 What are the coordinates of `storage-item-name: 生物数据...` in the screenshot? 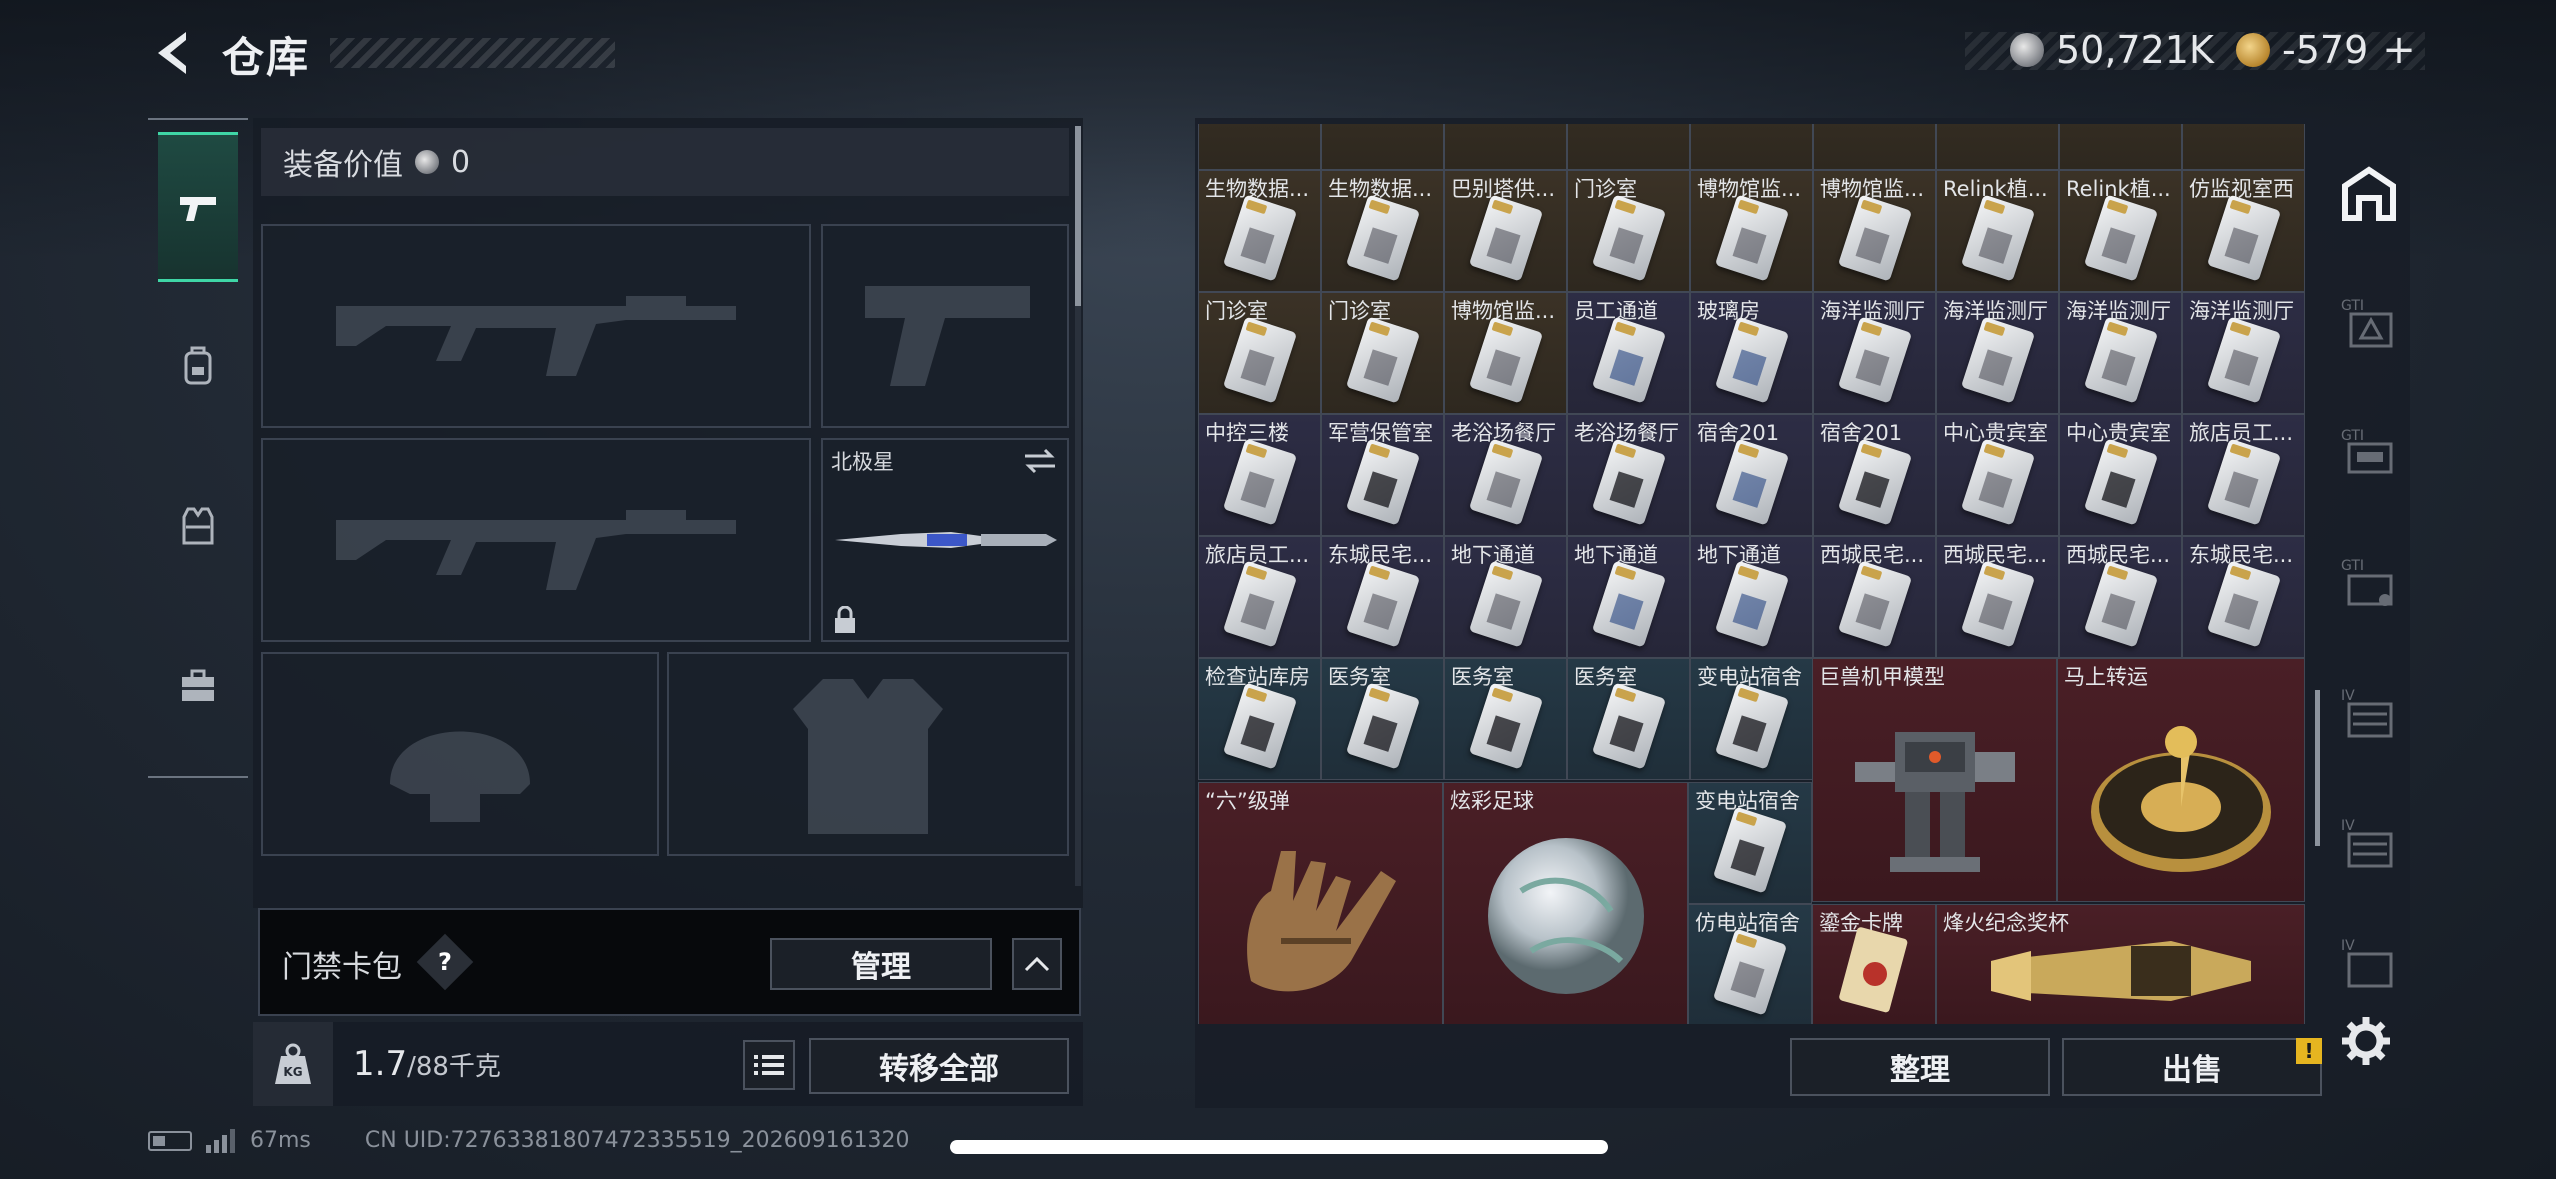 It's located at (1257, 189).